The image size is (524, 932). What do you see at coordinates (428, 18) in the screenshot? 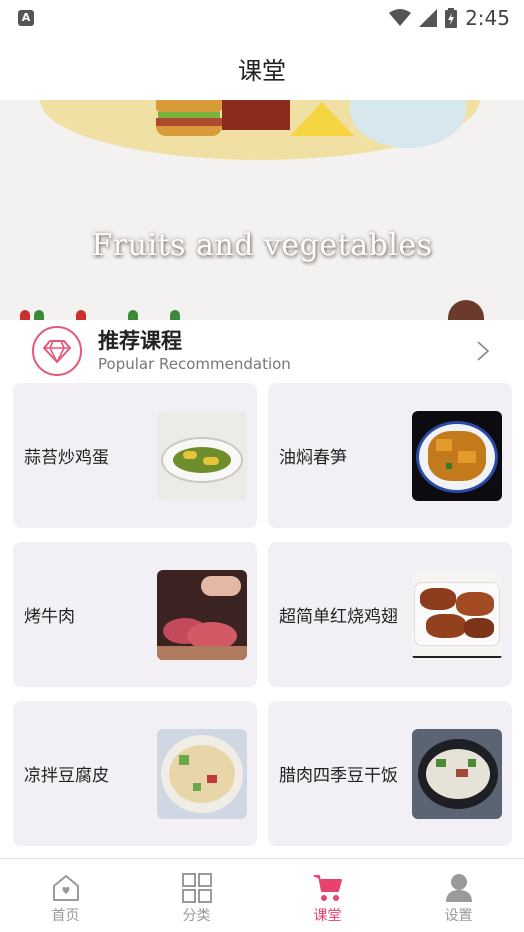
I see `cellular-signal-icon` at bounding box center [428, 18].